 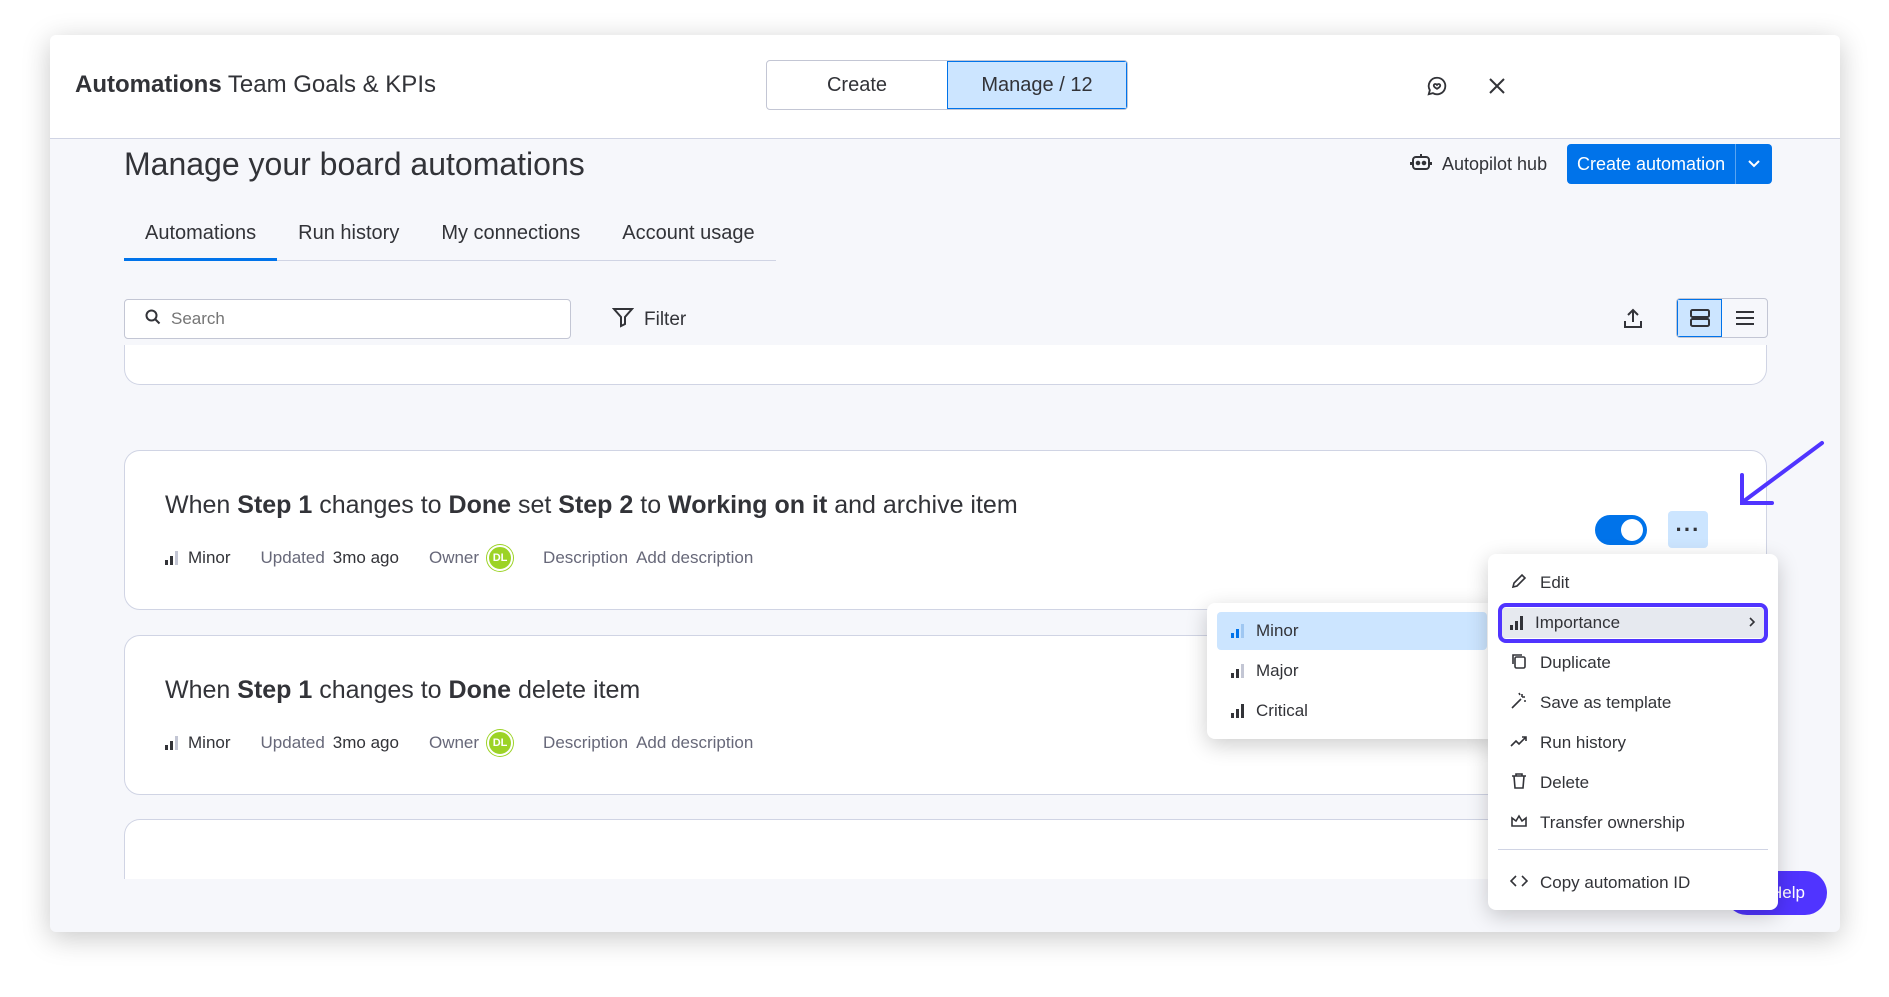 I want to click on automation-toggle, so click(x=1621, y=530).